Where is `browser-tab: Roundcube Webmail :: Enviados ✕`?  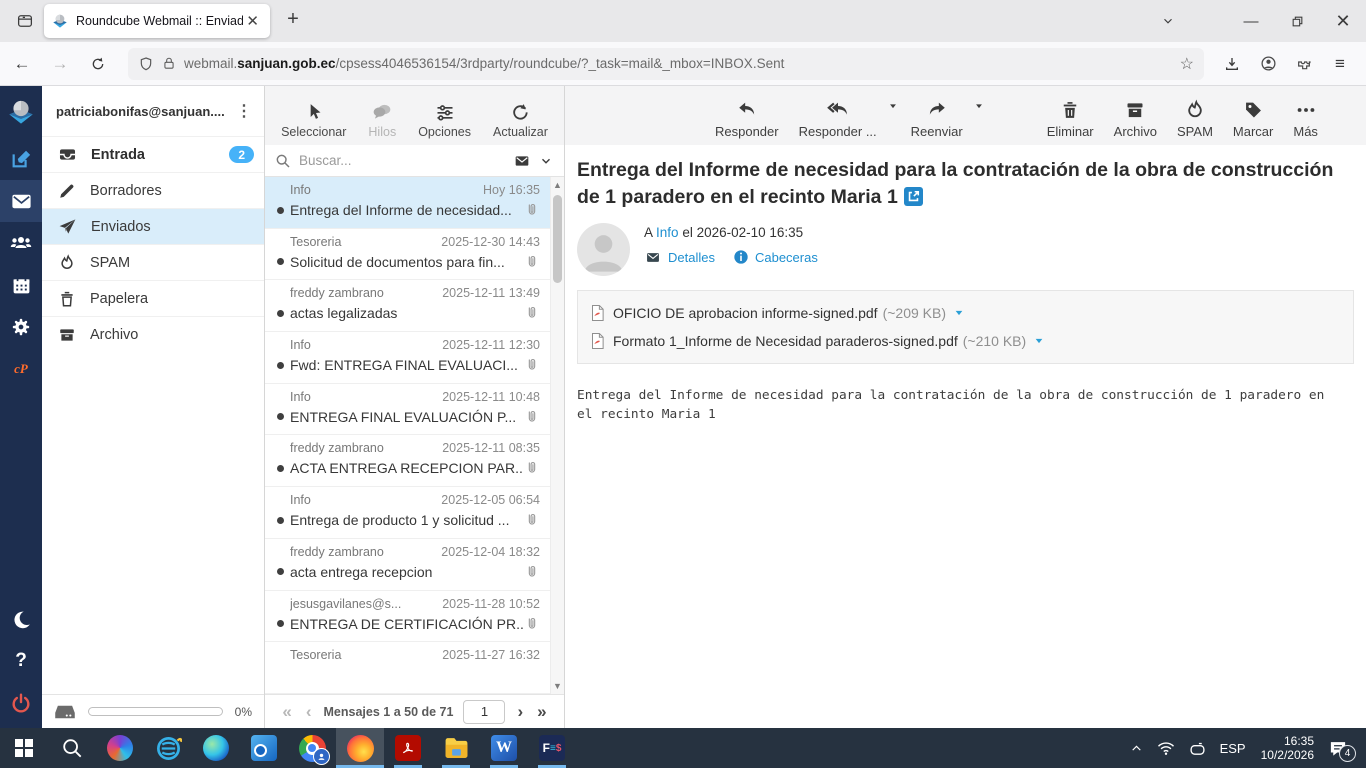
browser-tab: Roundcube Webmail :: Enviados ✕ is located at coordinates (157, 21).